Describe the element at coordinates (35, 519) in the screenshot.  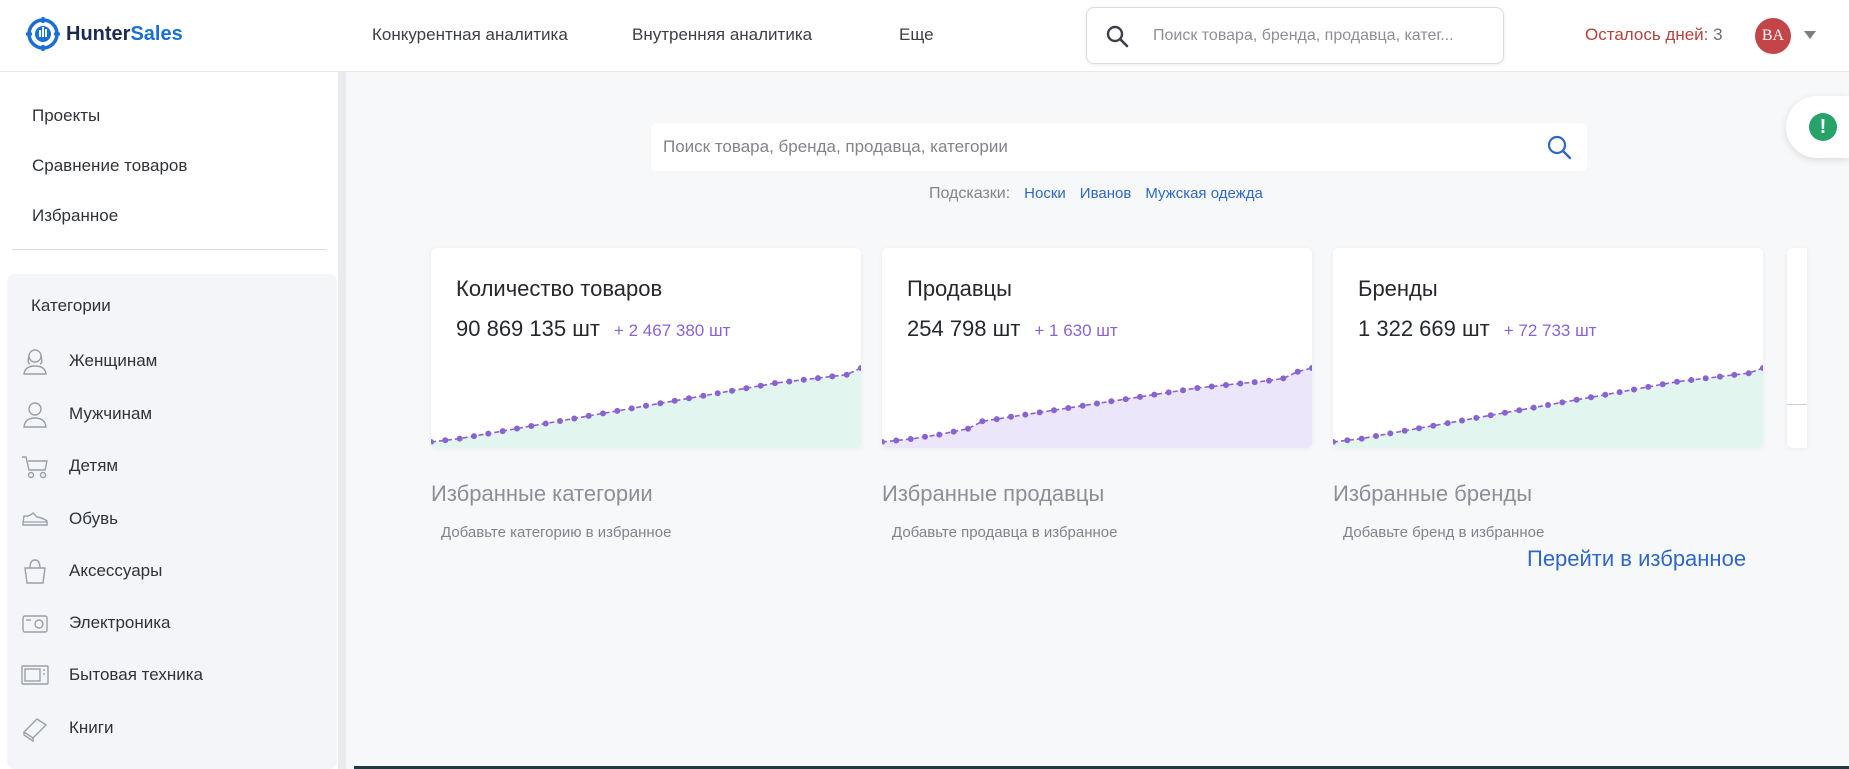
I see `shoe-icon` at that location.